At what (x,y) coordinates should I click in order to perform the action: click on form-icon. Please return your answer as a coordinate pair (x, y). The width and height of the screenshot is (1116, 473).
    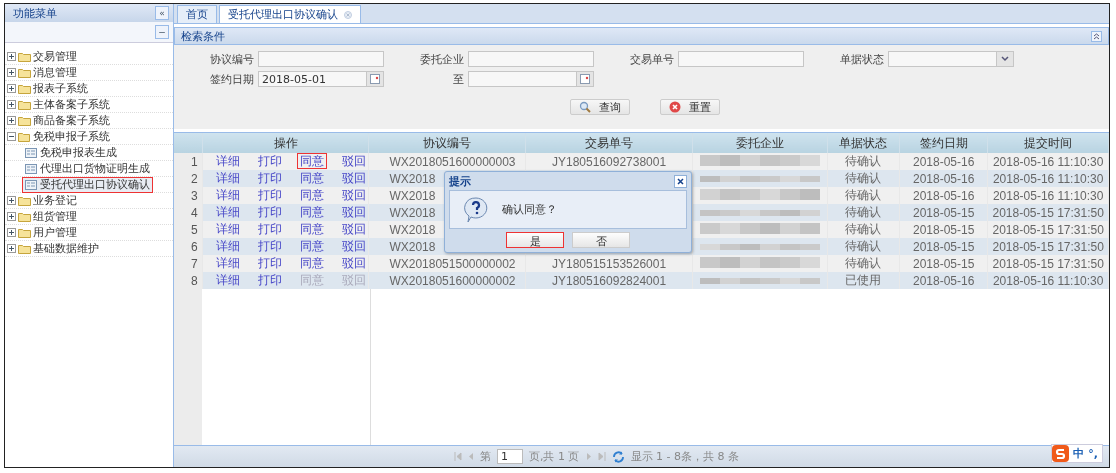
    Looking at the image, I should click on (31, 184).